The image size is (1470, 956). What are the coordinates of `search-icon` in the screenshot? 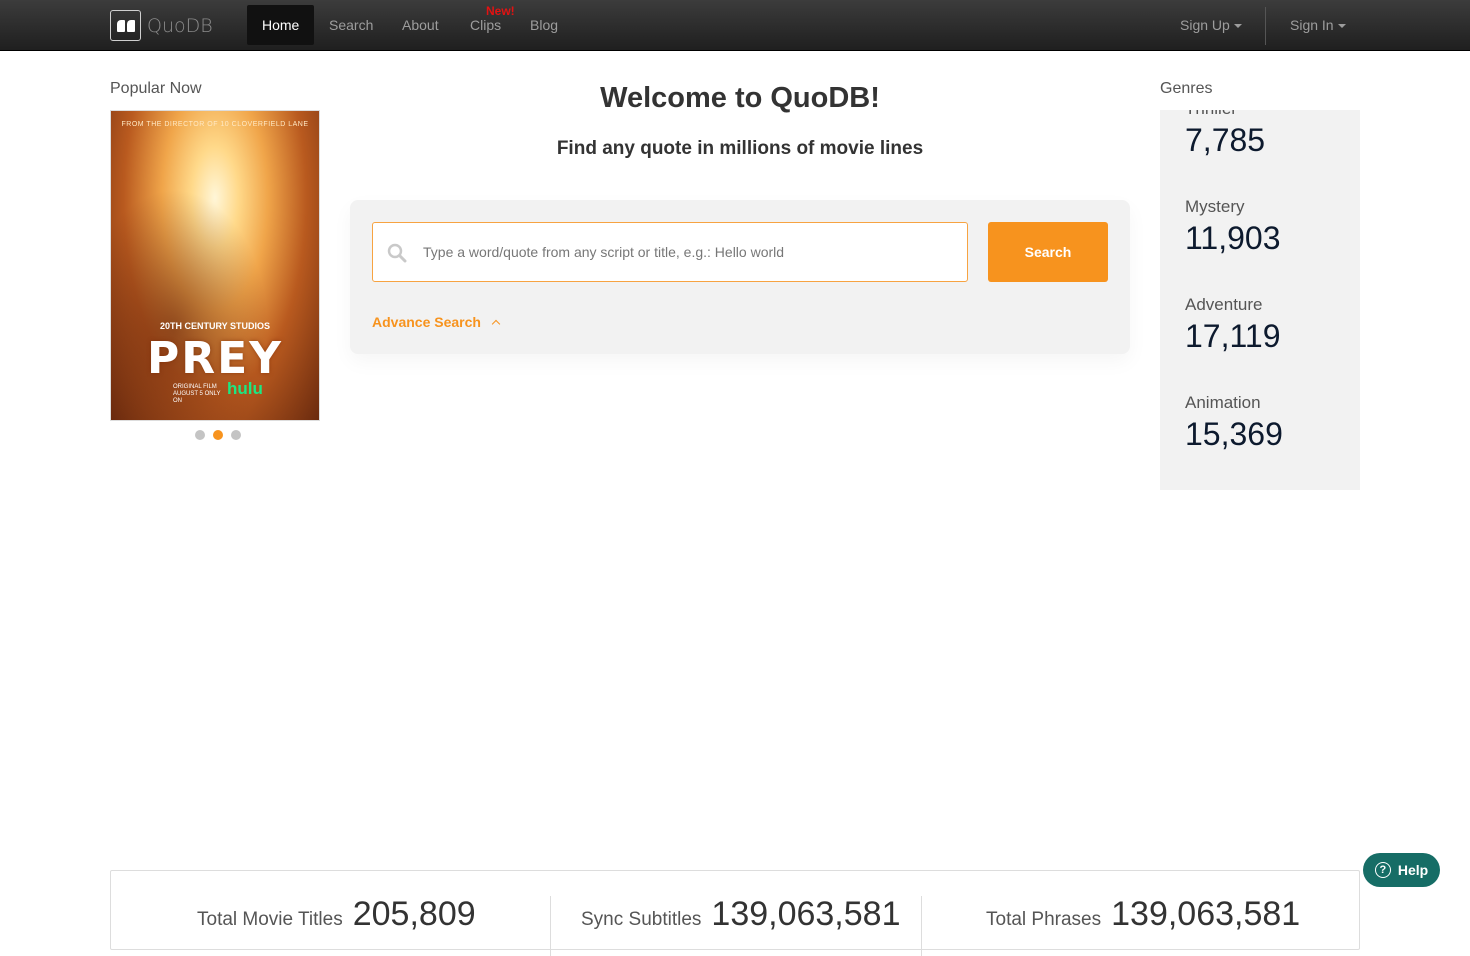 It's located at (397, 253).